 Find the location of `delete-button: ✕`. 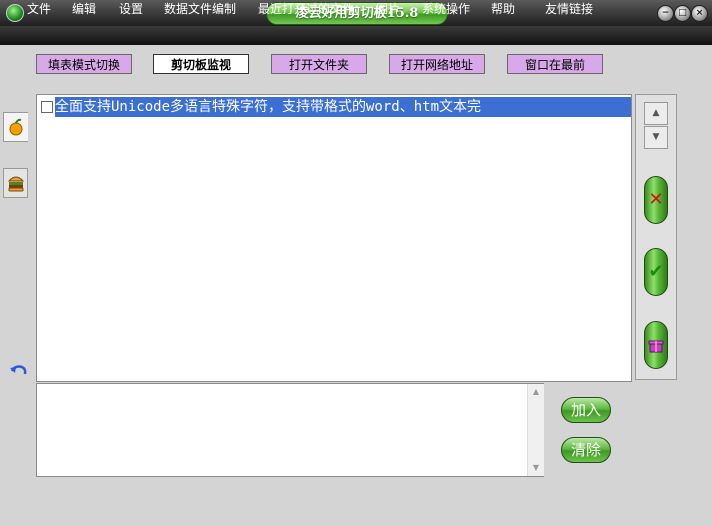

delete-button: ✕ is located at coordinates (656, 200).